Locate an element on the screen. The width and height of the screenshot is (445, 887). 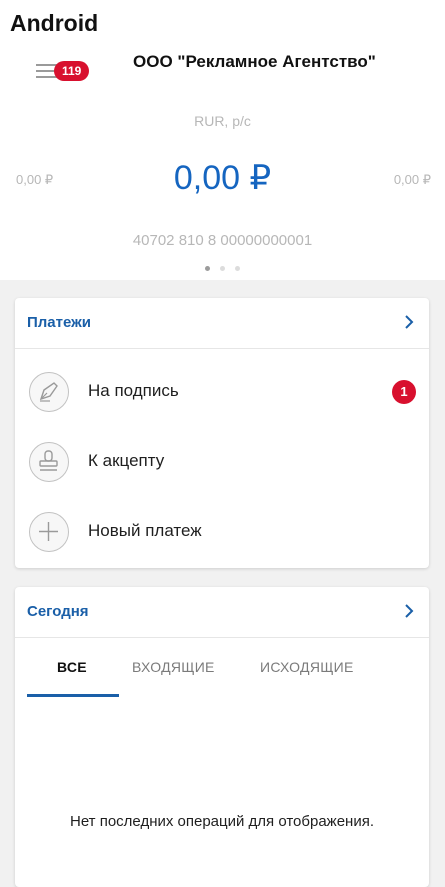
notifications-badge: 119 is located at coordinates (72, 71).